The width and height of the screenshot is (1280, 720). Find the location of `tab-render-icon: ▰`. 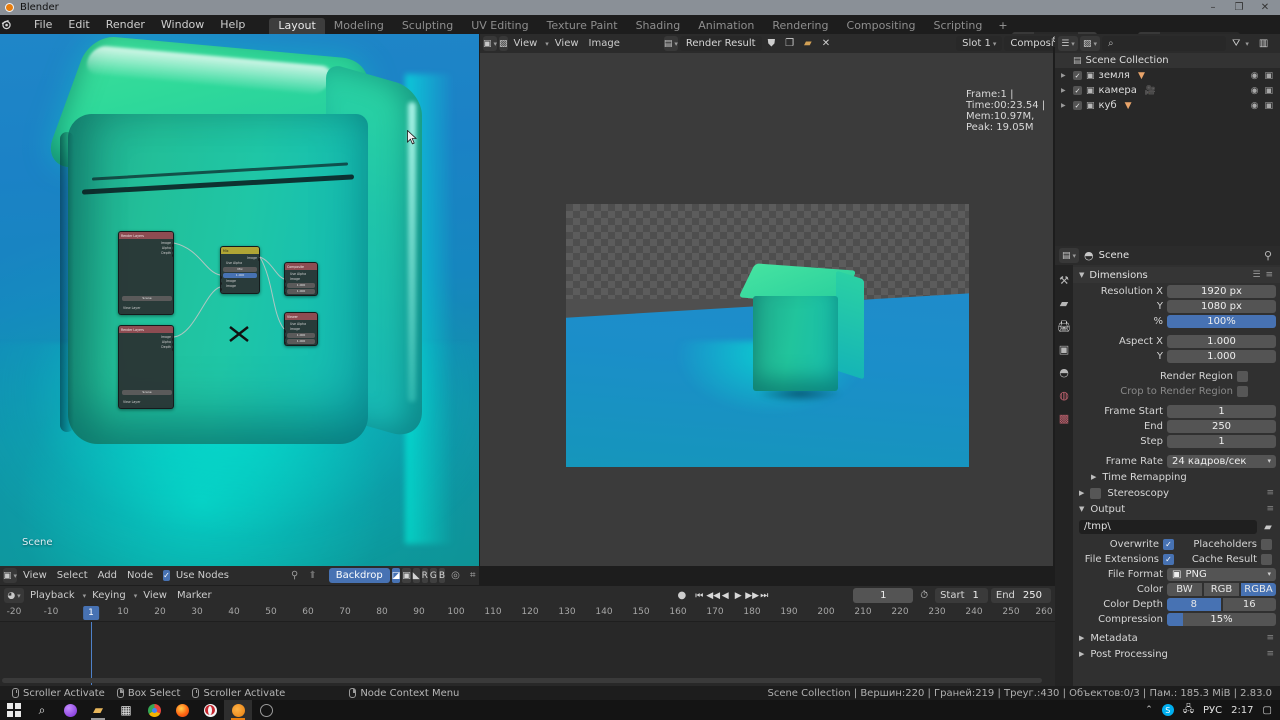

tab-render-icon: ▰ is located at coordinates (1064, 303).